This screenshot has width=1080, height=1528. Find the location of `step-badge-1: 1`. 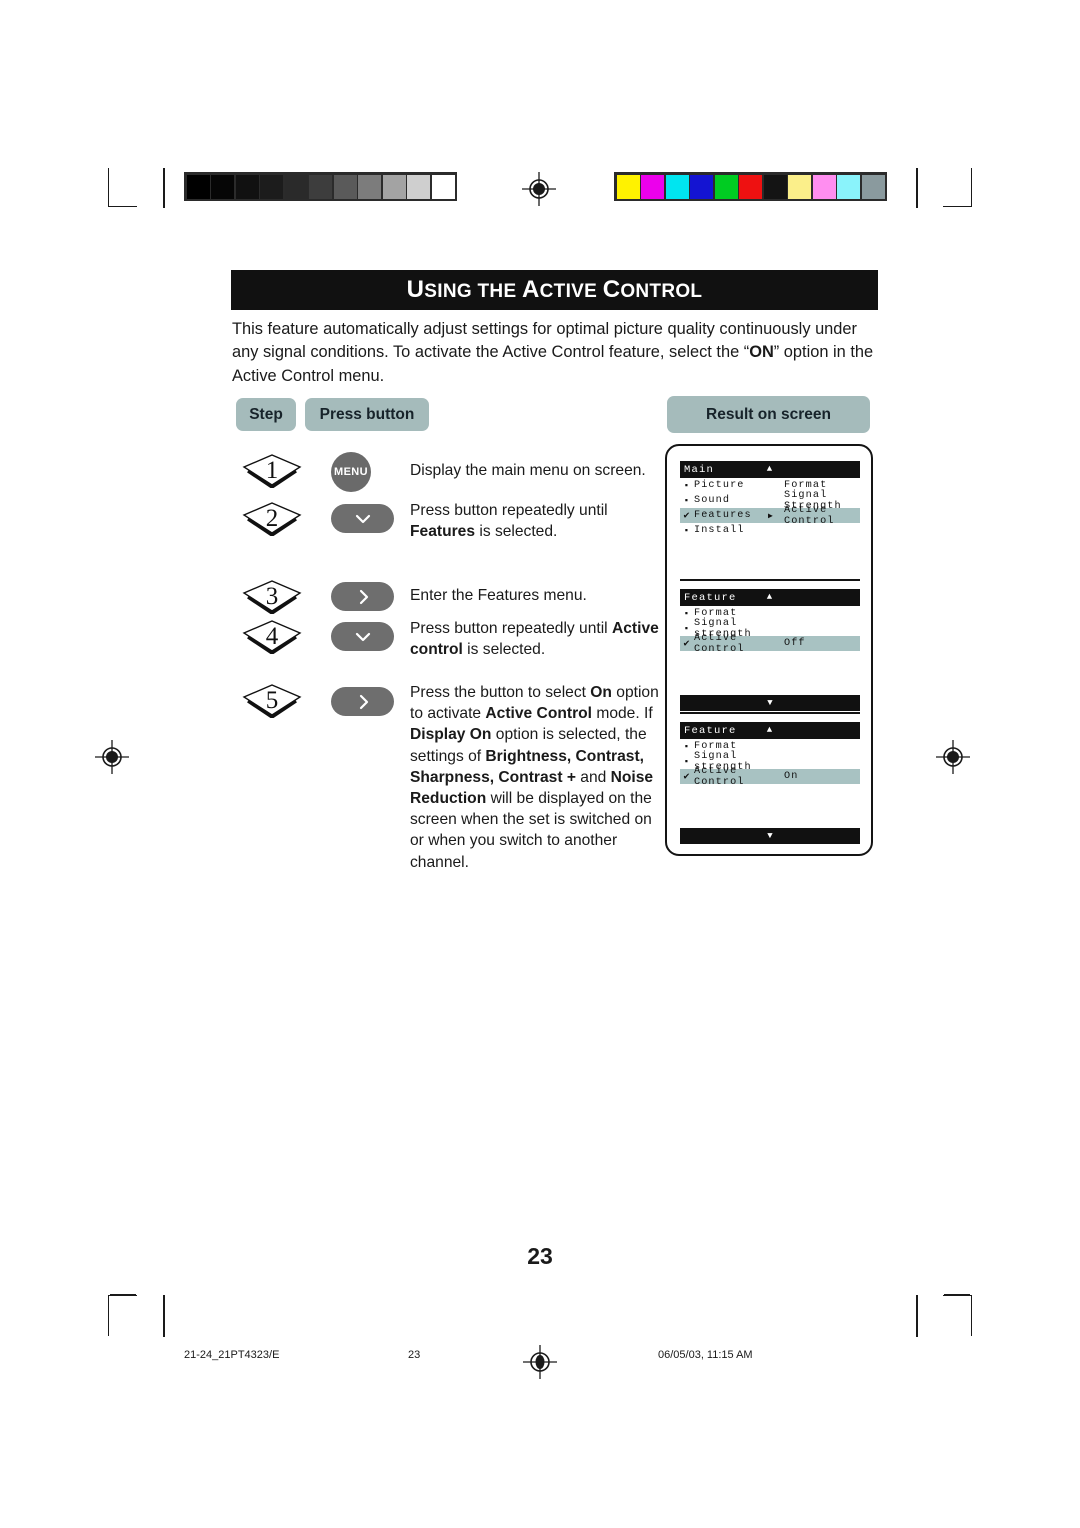

step-badge-1: 1 is located at coordinates (272, 470).